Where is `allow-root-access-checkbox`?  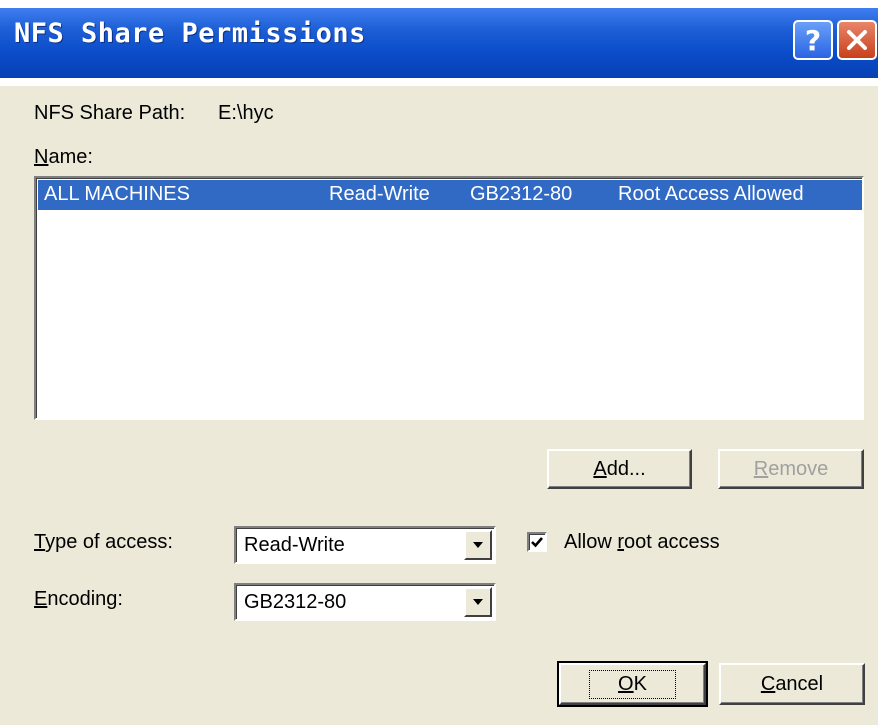
allow-root-access-checkbox is located at coordinates (537, 542).